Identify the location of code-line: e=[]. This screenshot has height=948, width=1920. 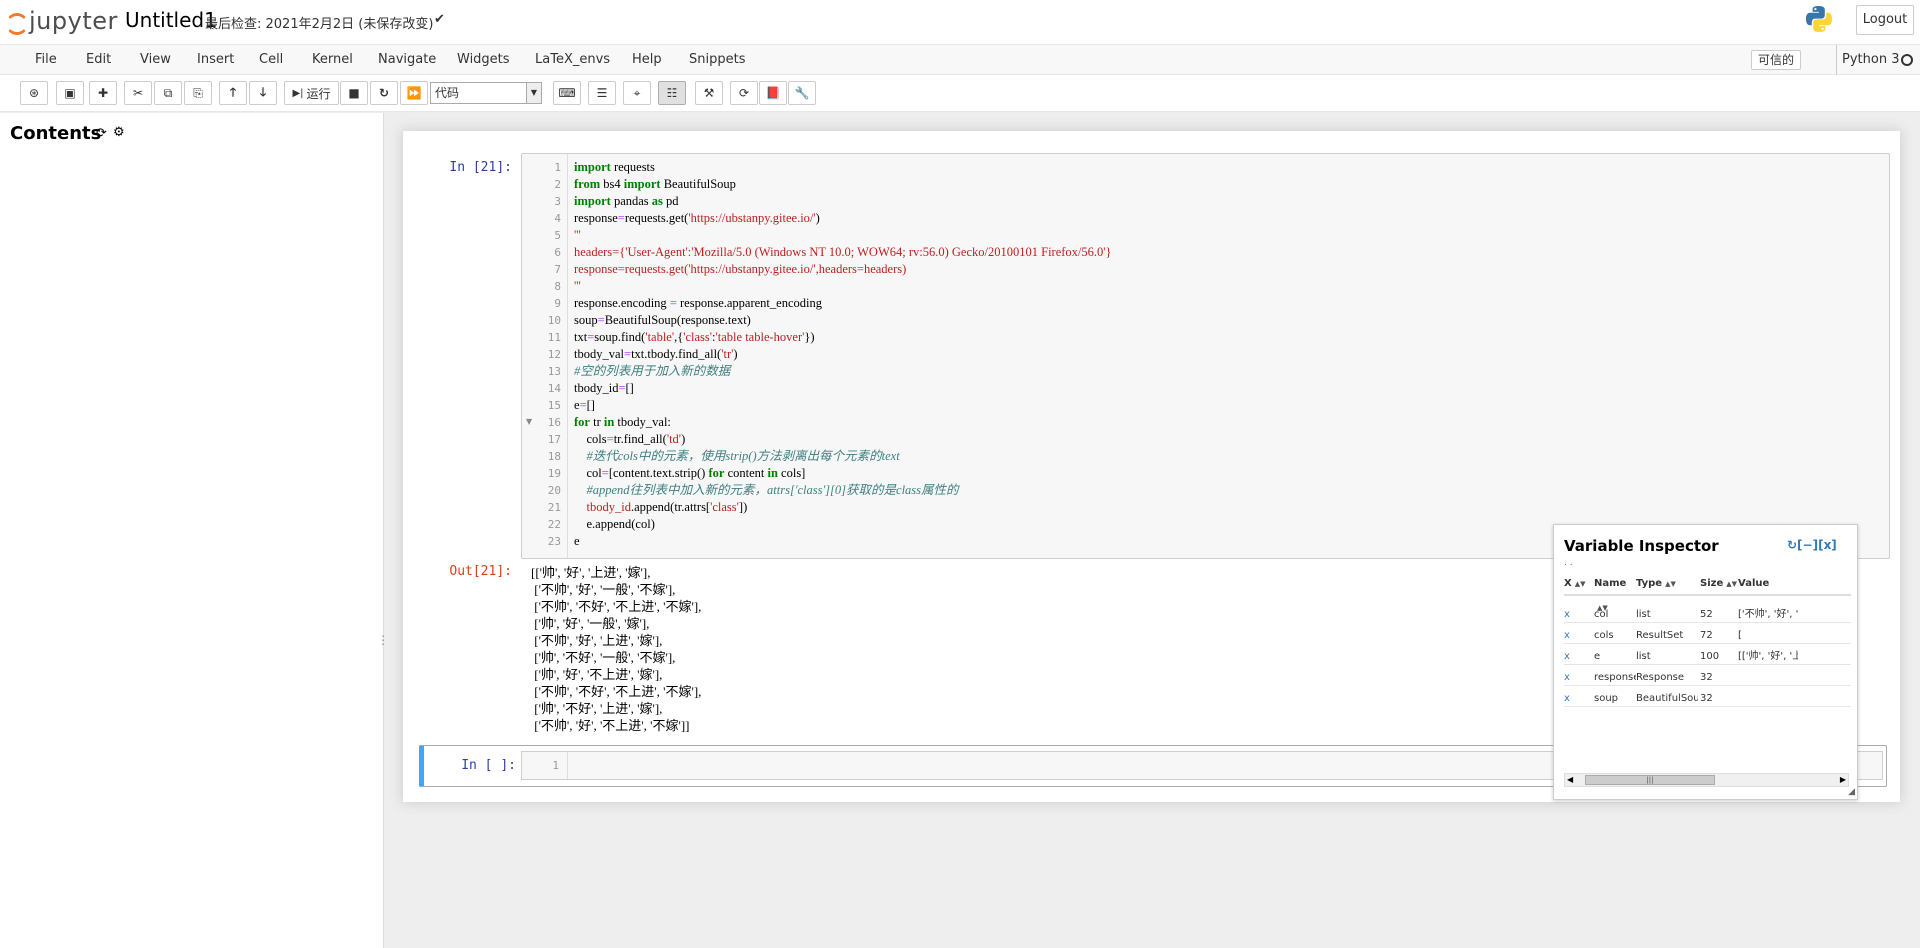
(584, 405).